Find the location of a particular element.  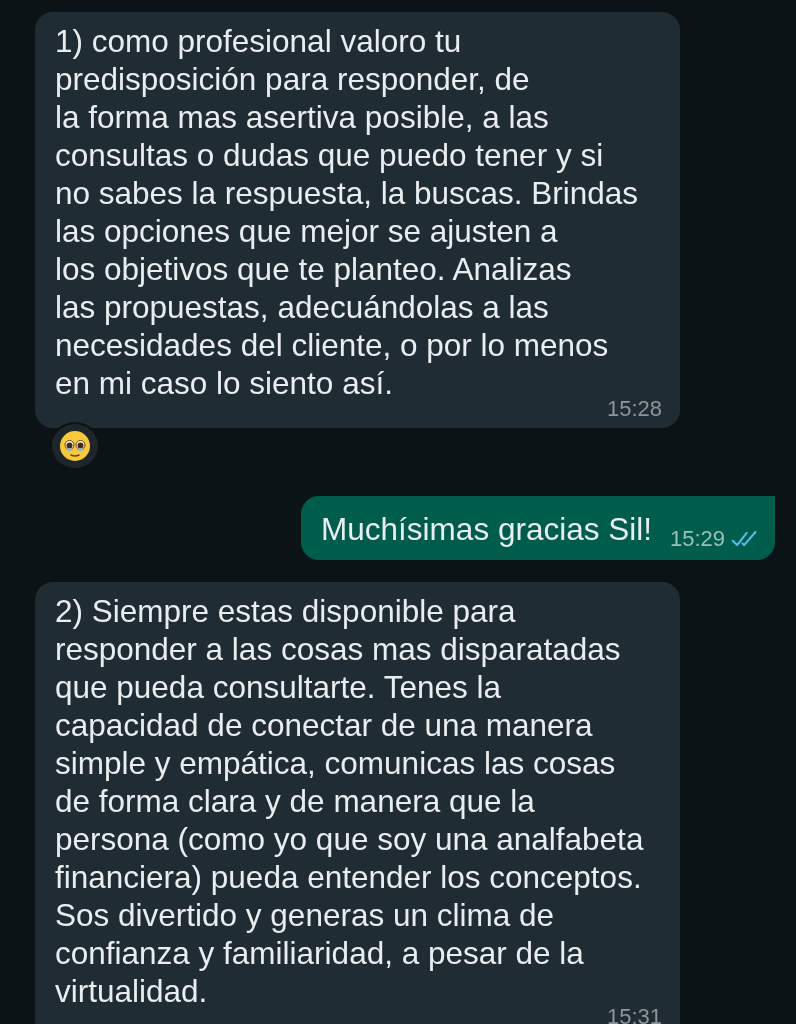

pleading-face-icon is located at coordinates (75, 446).